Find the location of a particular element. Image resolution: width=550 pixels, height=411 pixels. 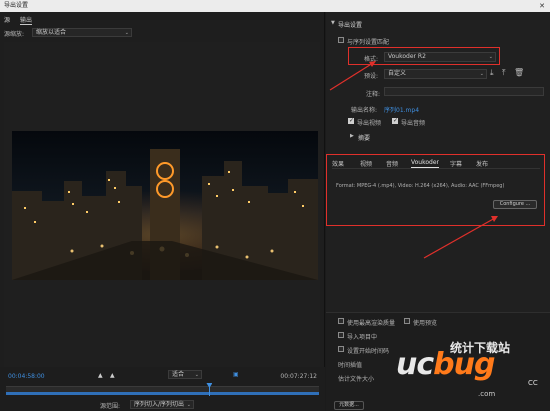

source-range-label: 源范围: is located at coordinates (110, 406).